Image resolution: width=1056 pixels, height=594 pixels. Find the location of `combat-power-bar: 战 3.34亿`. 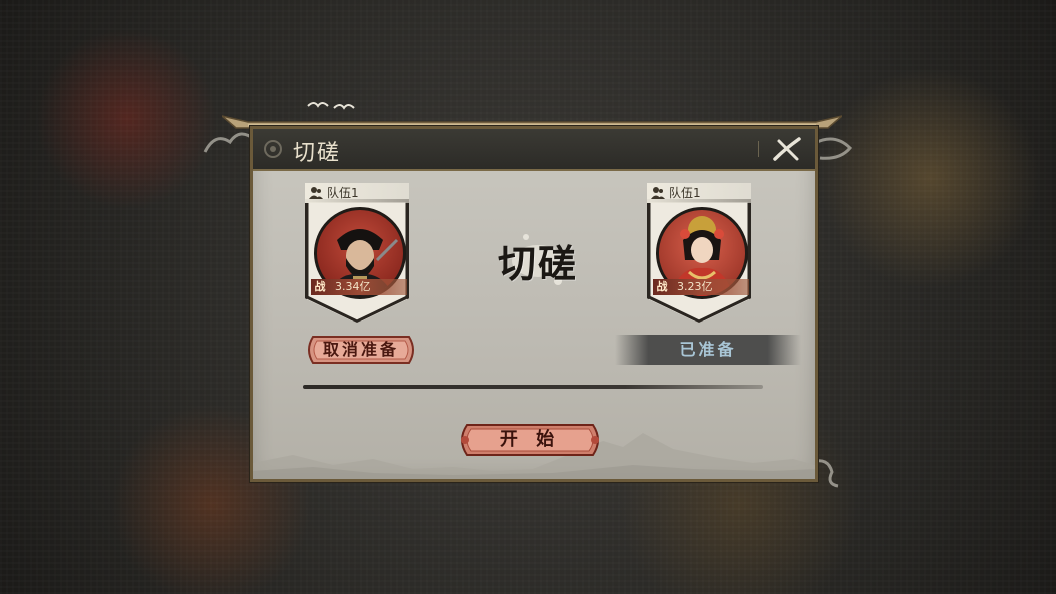

combat-power-bar: 战 3.34亿 is located at coordinates (359, 287).